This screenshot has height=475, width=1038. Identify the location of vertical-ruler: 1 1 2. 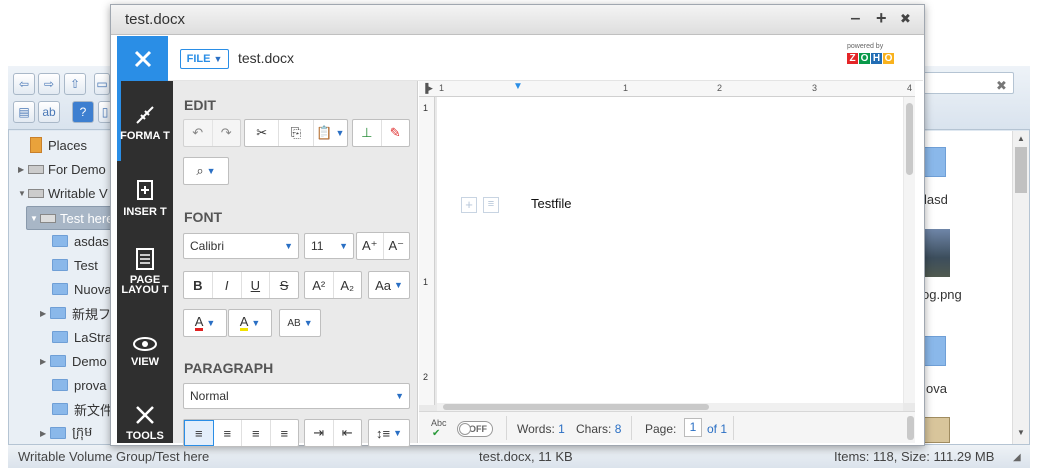
(427, 251).